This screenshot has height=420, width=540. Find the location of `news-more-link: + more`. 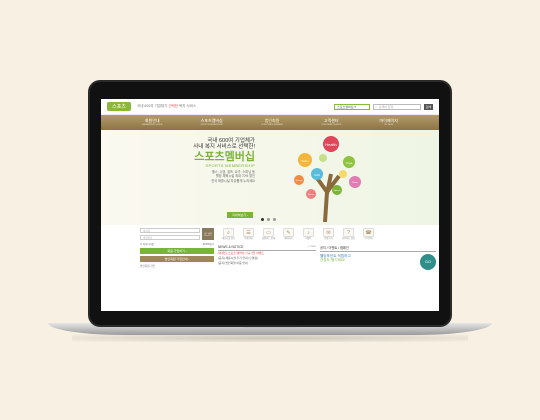

news-more-link: + more is located at coordinates (312, 247).